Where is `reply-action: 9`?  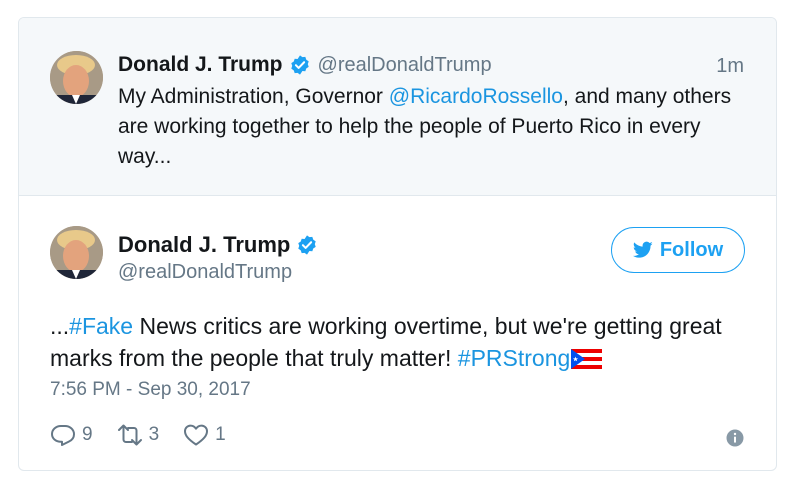 reply-action: 9 is located at coordinates (71, 435).